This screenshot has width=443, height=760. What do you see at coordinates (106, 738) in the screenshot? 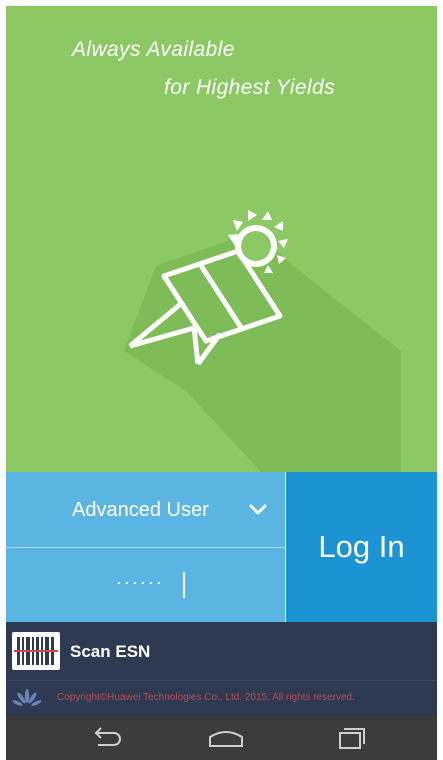
I see `back-icon` at bounding box center [106, 738].